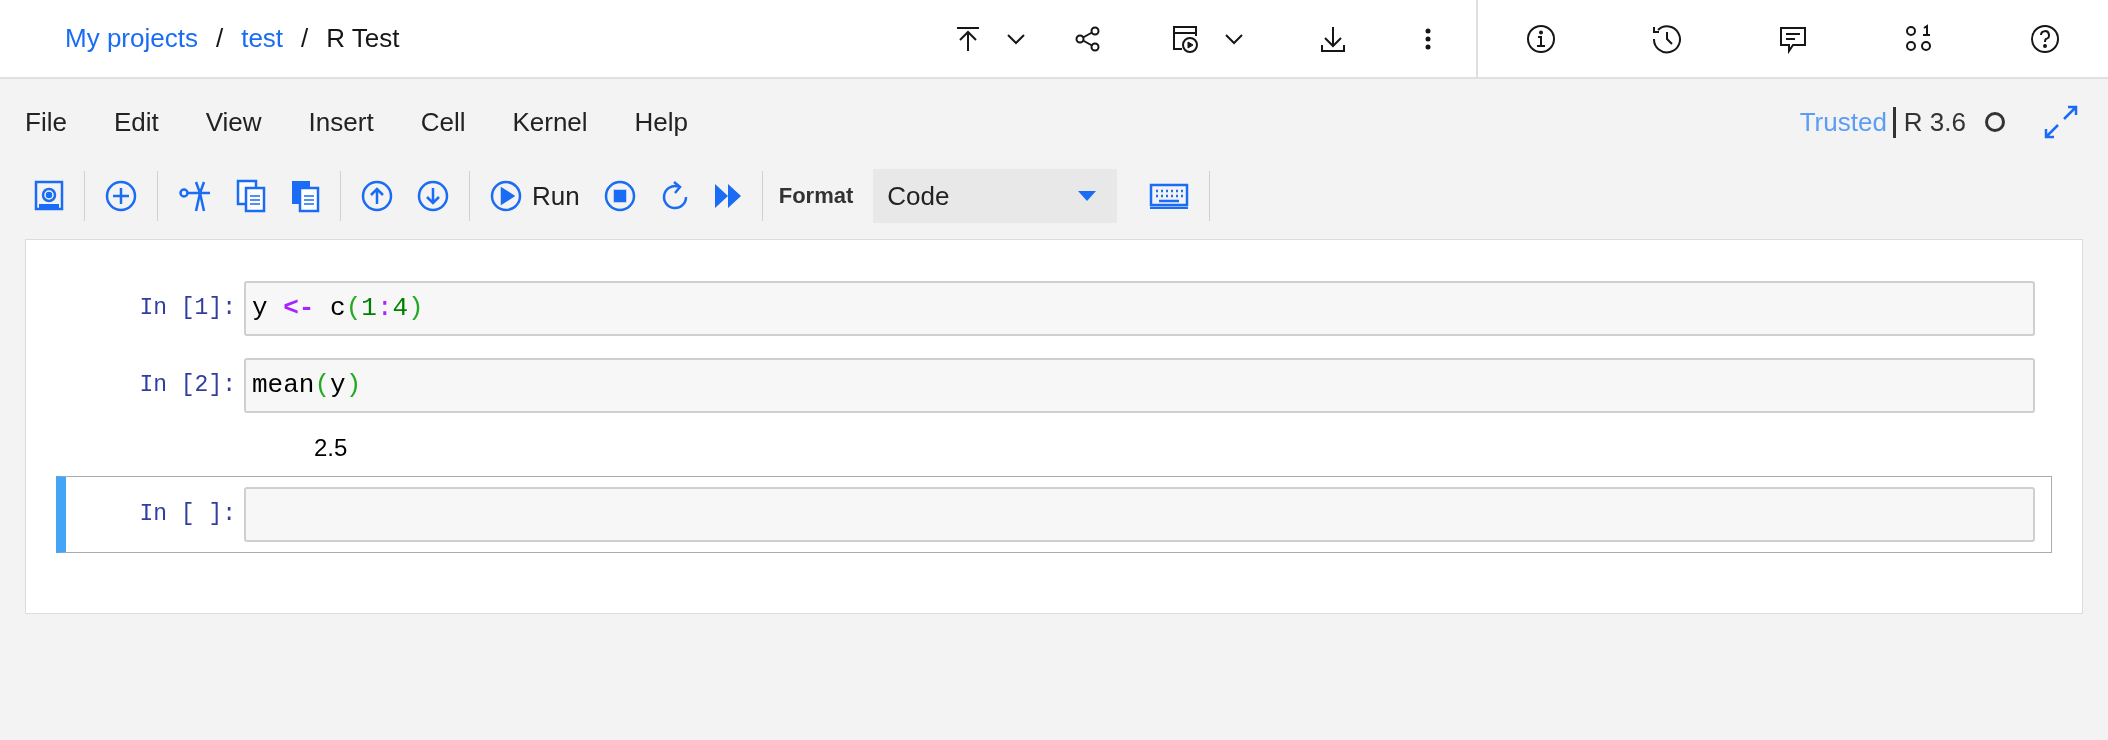 The width and height of the screenshot is (2108, 740). I want to click on code-cell: In [ ]:, so click(1054, 514).